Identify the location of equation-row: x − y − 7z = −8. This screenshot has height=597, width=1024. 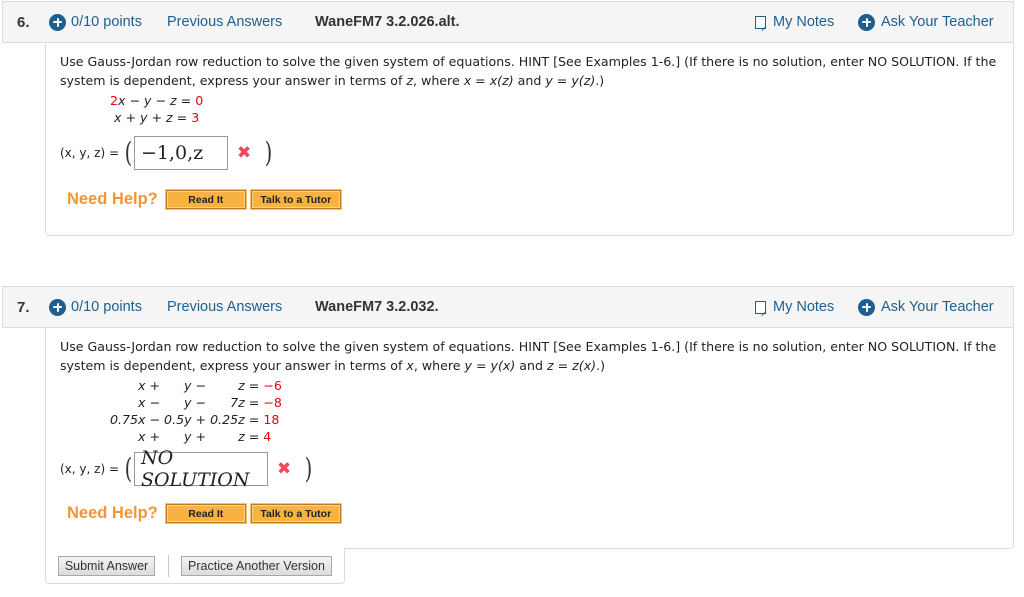
(196, 402).